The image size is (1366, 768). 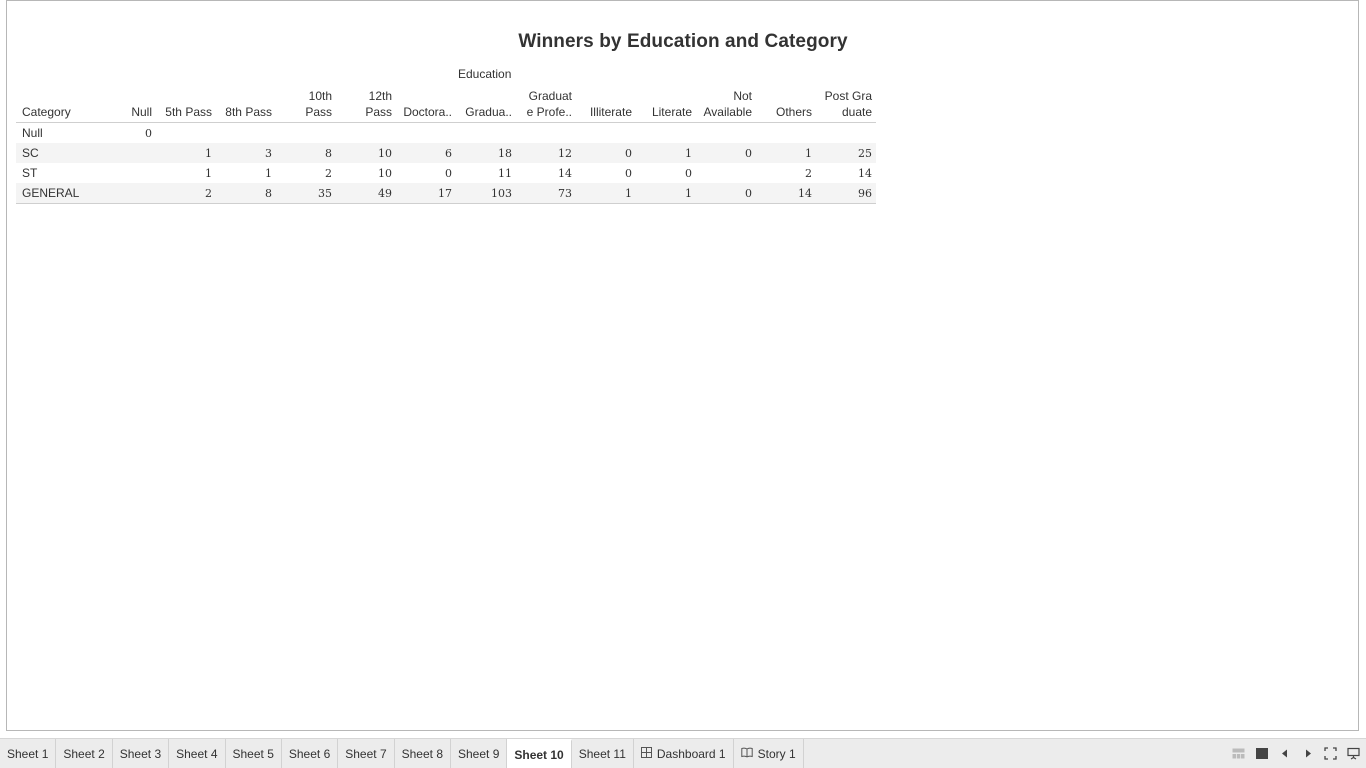 I want to click on value-cell: 96, so click(x=846, y=193).